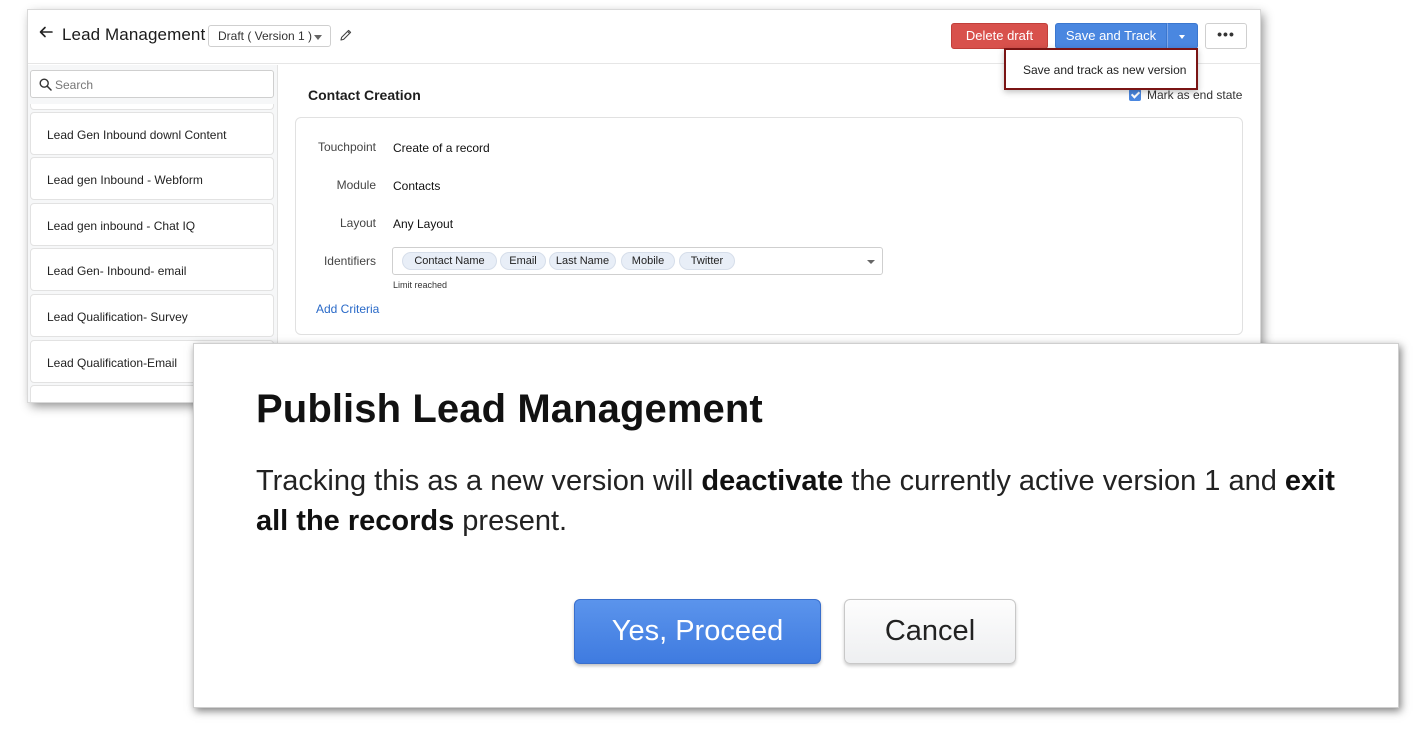 This screenshot has height=744, width=1428. Describe the element at coordinates (423, 224) in the screenshot. I see `layout-value: Any Layout` at that location.